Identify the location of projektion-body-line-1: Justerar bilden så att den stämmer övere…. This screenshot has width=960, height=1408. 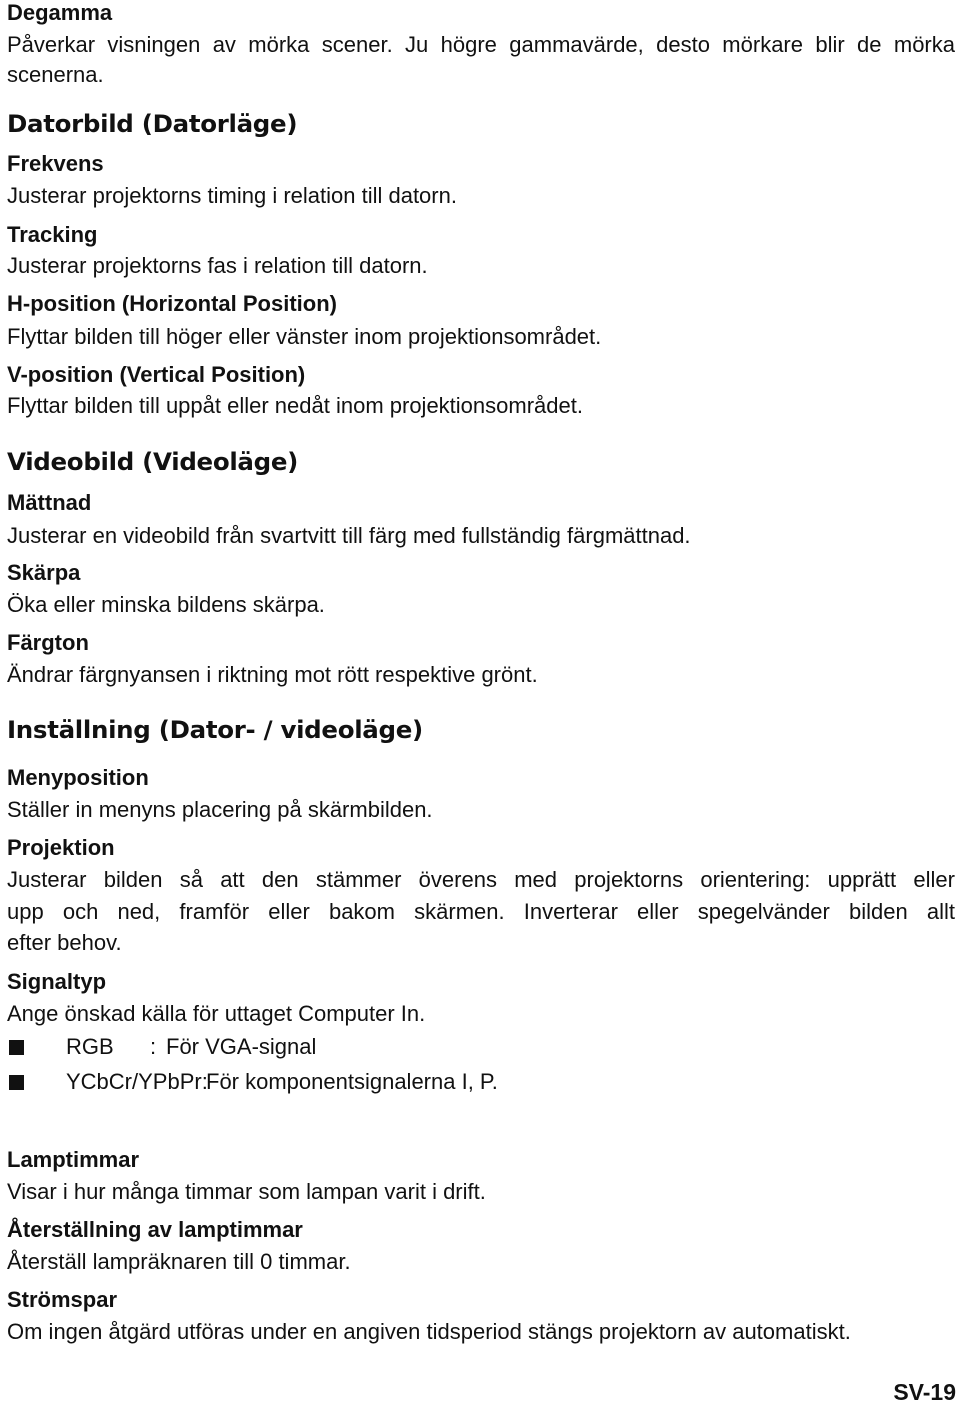
(481, 879).